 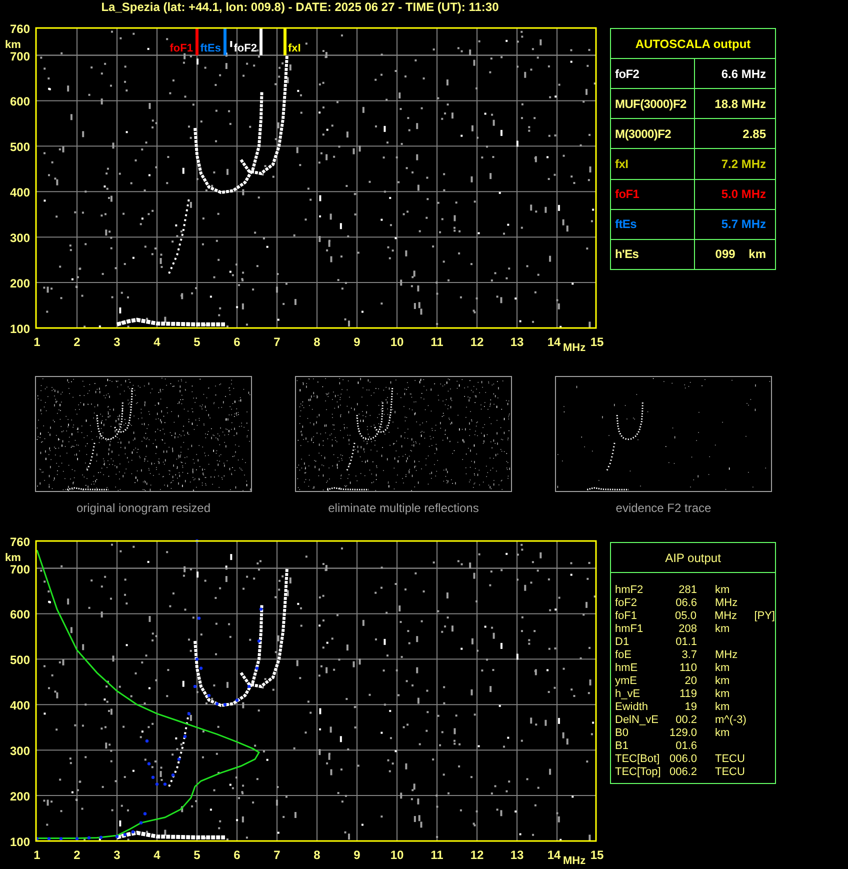 What do you see at coordinates (294, 48) in the screenshot?
I see `marker-label: fxI` at bounding box center [294, 48].